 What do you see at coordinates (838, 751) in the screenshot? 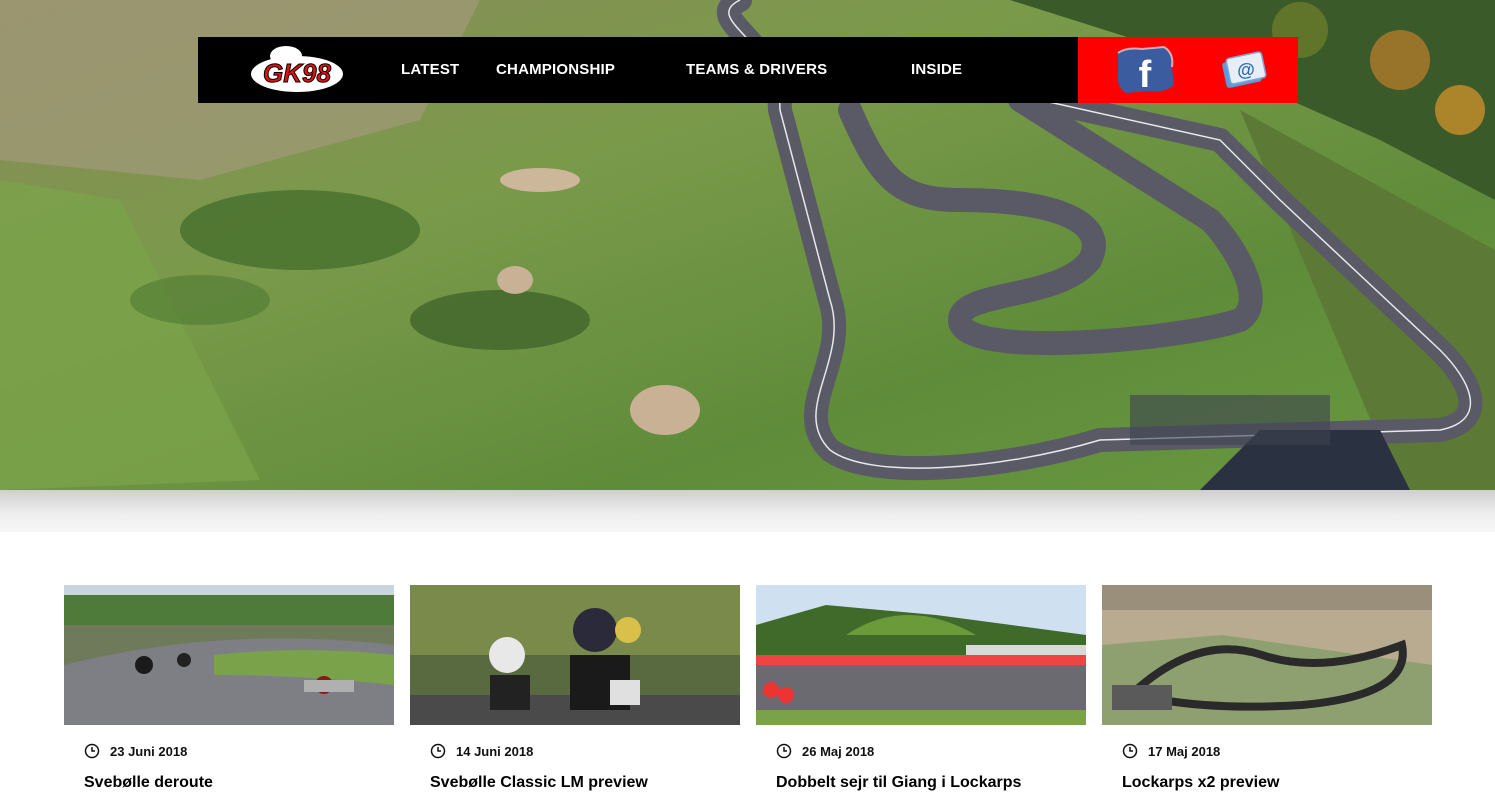
I see `post-date-text: 26 Maj 2018` at bounding box center [838, 751].